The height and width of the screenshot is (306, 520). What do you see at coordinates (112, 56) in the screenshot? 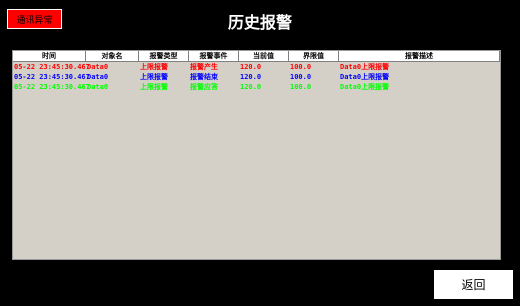
I see `header-col-object: 对象名` at bounding box center [112, 56].